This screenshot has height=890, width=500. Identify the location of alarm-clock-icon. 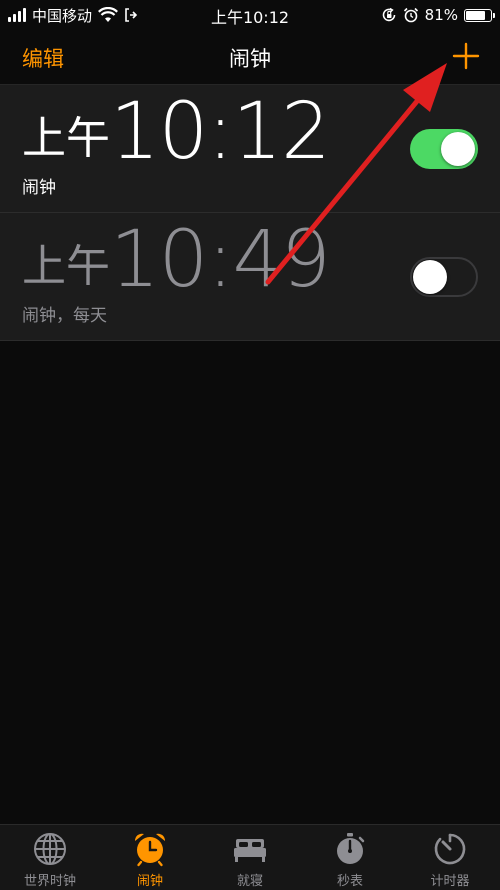
(150, 850).